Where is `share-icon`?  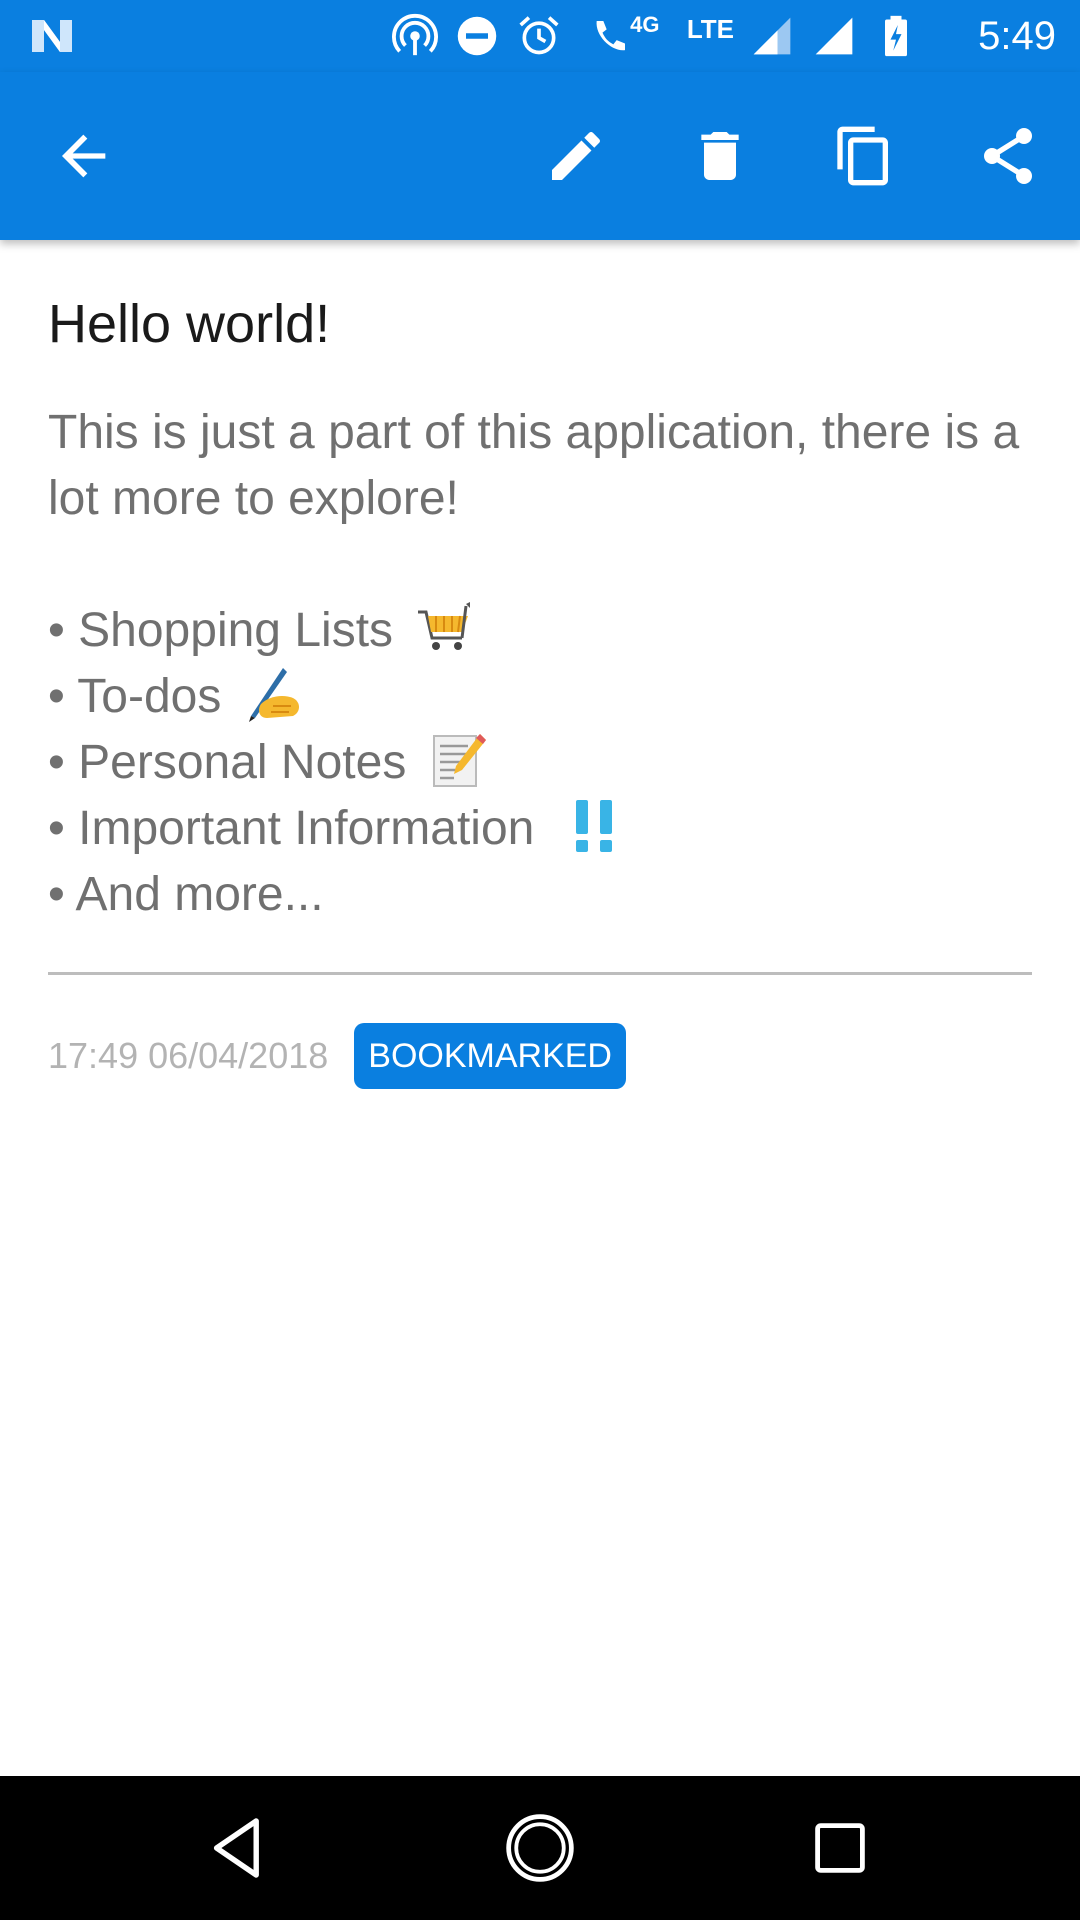 share-icon is located at coordinates (1008, 156).